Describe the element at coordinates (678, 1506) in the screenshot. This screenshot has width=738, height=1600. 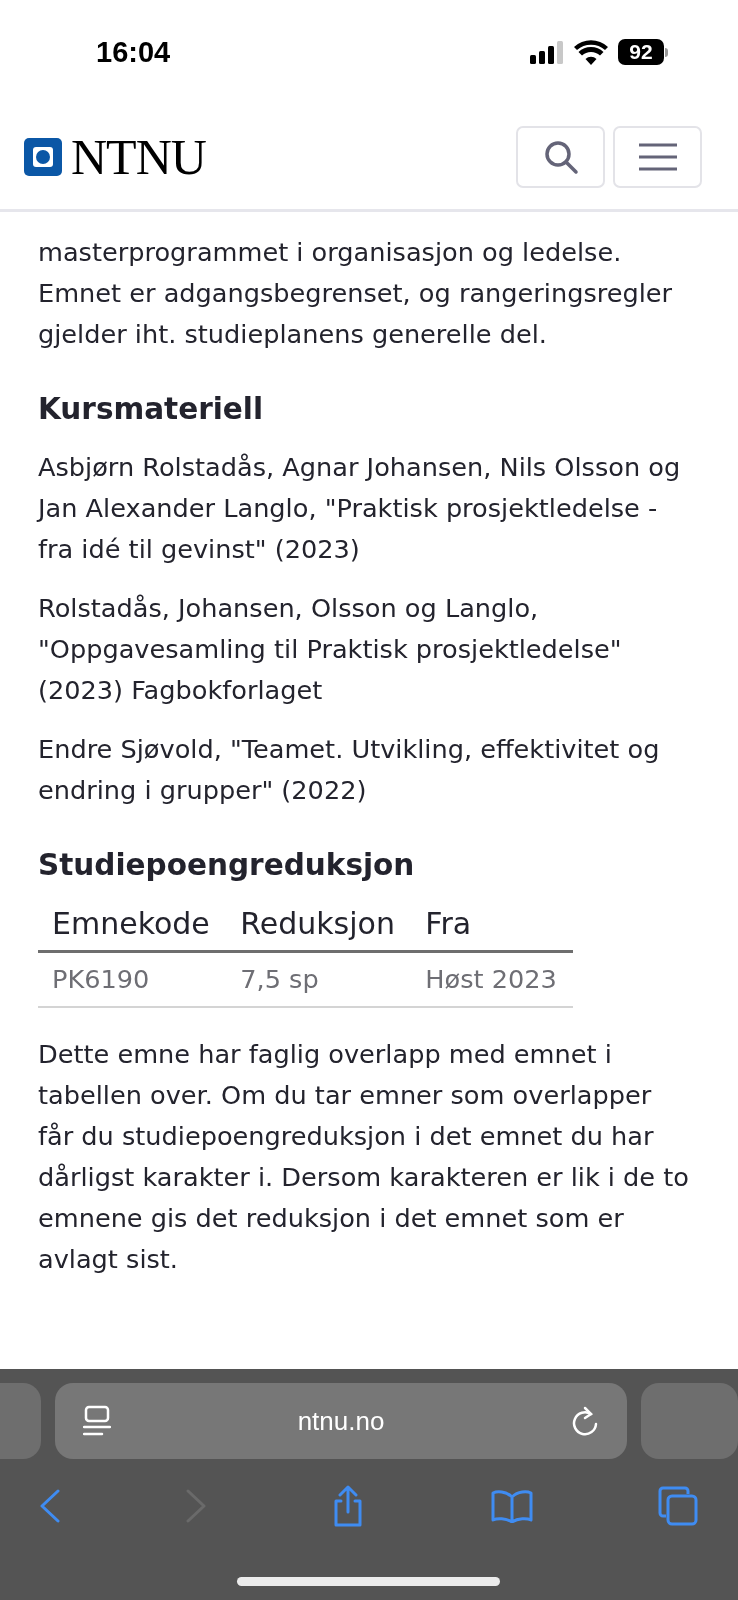
I see `tabs-icon` at that location.